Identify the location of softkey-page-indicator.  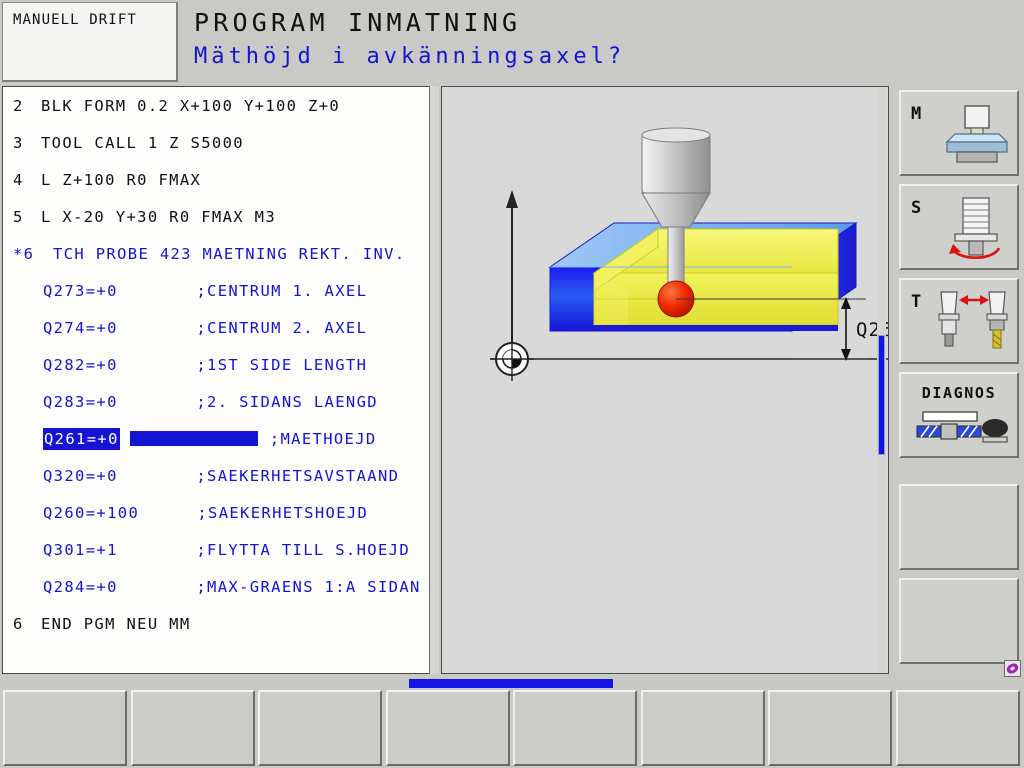
(511, 683).